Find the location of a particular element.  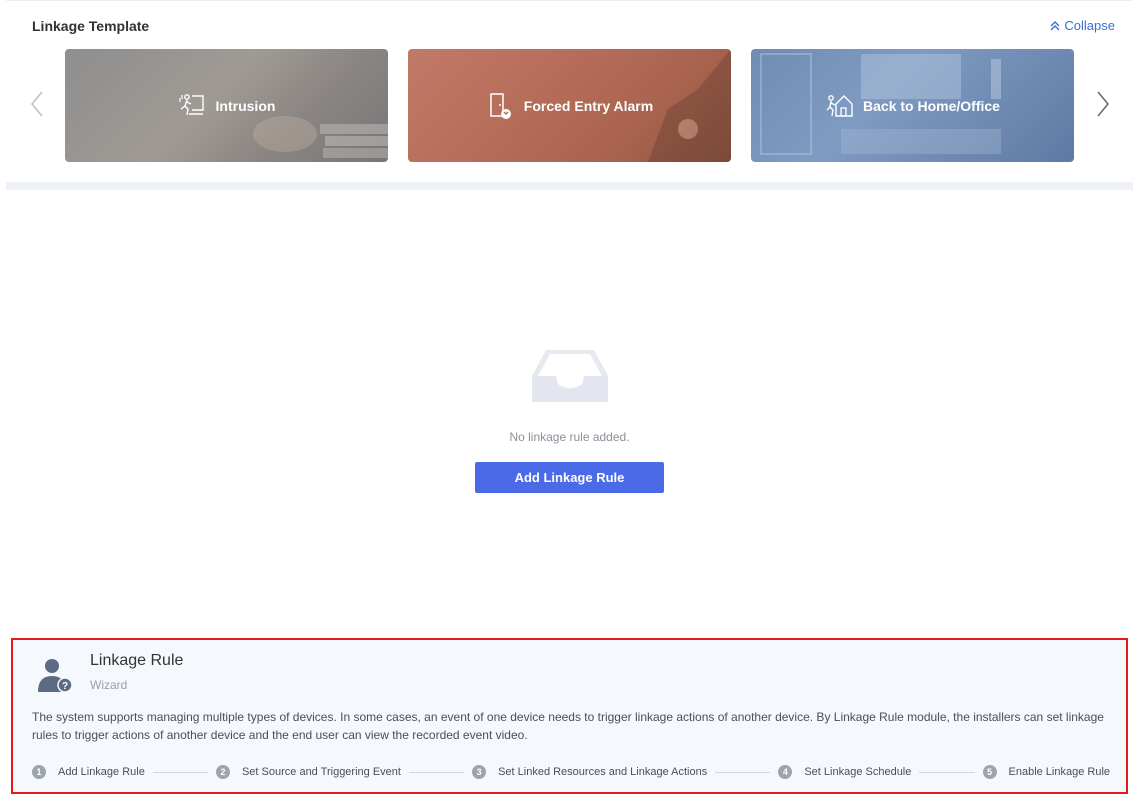

chevron-left-icon is located at coordinates (37, 104).